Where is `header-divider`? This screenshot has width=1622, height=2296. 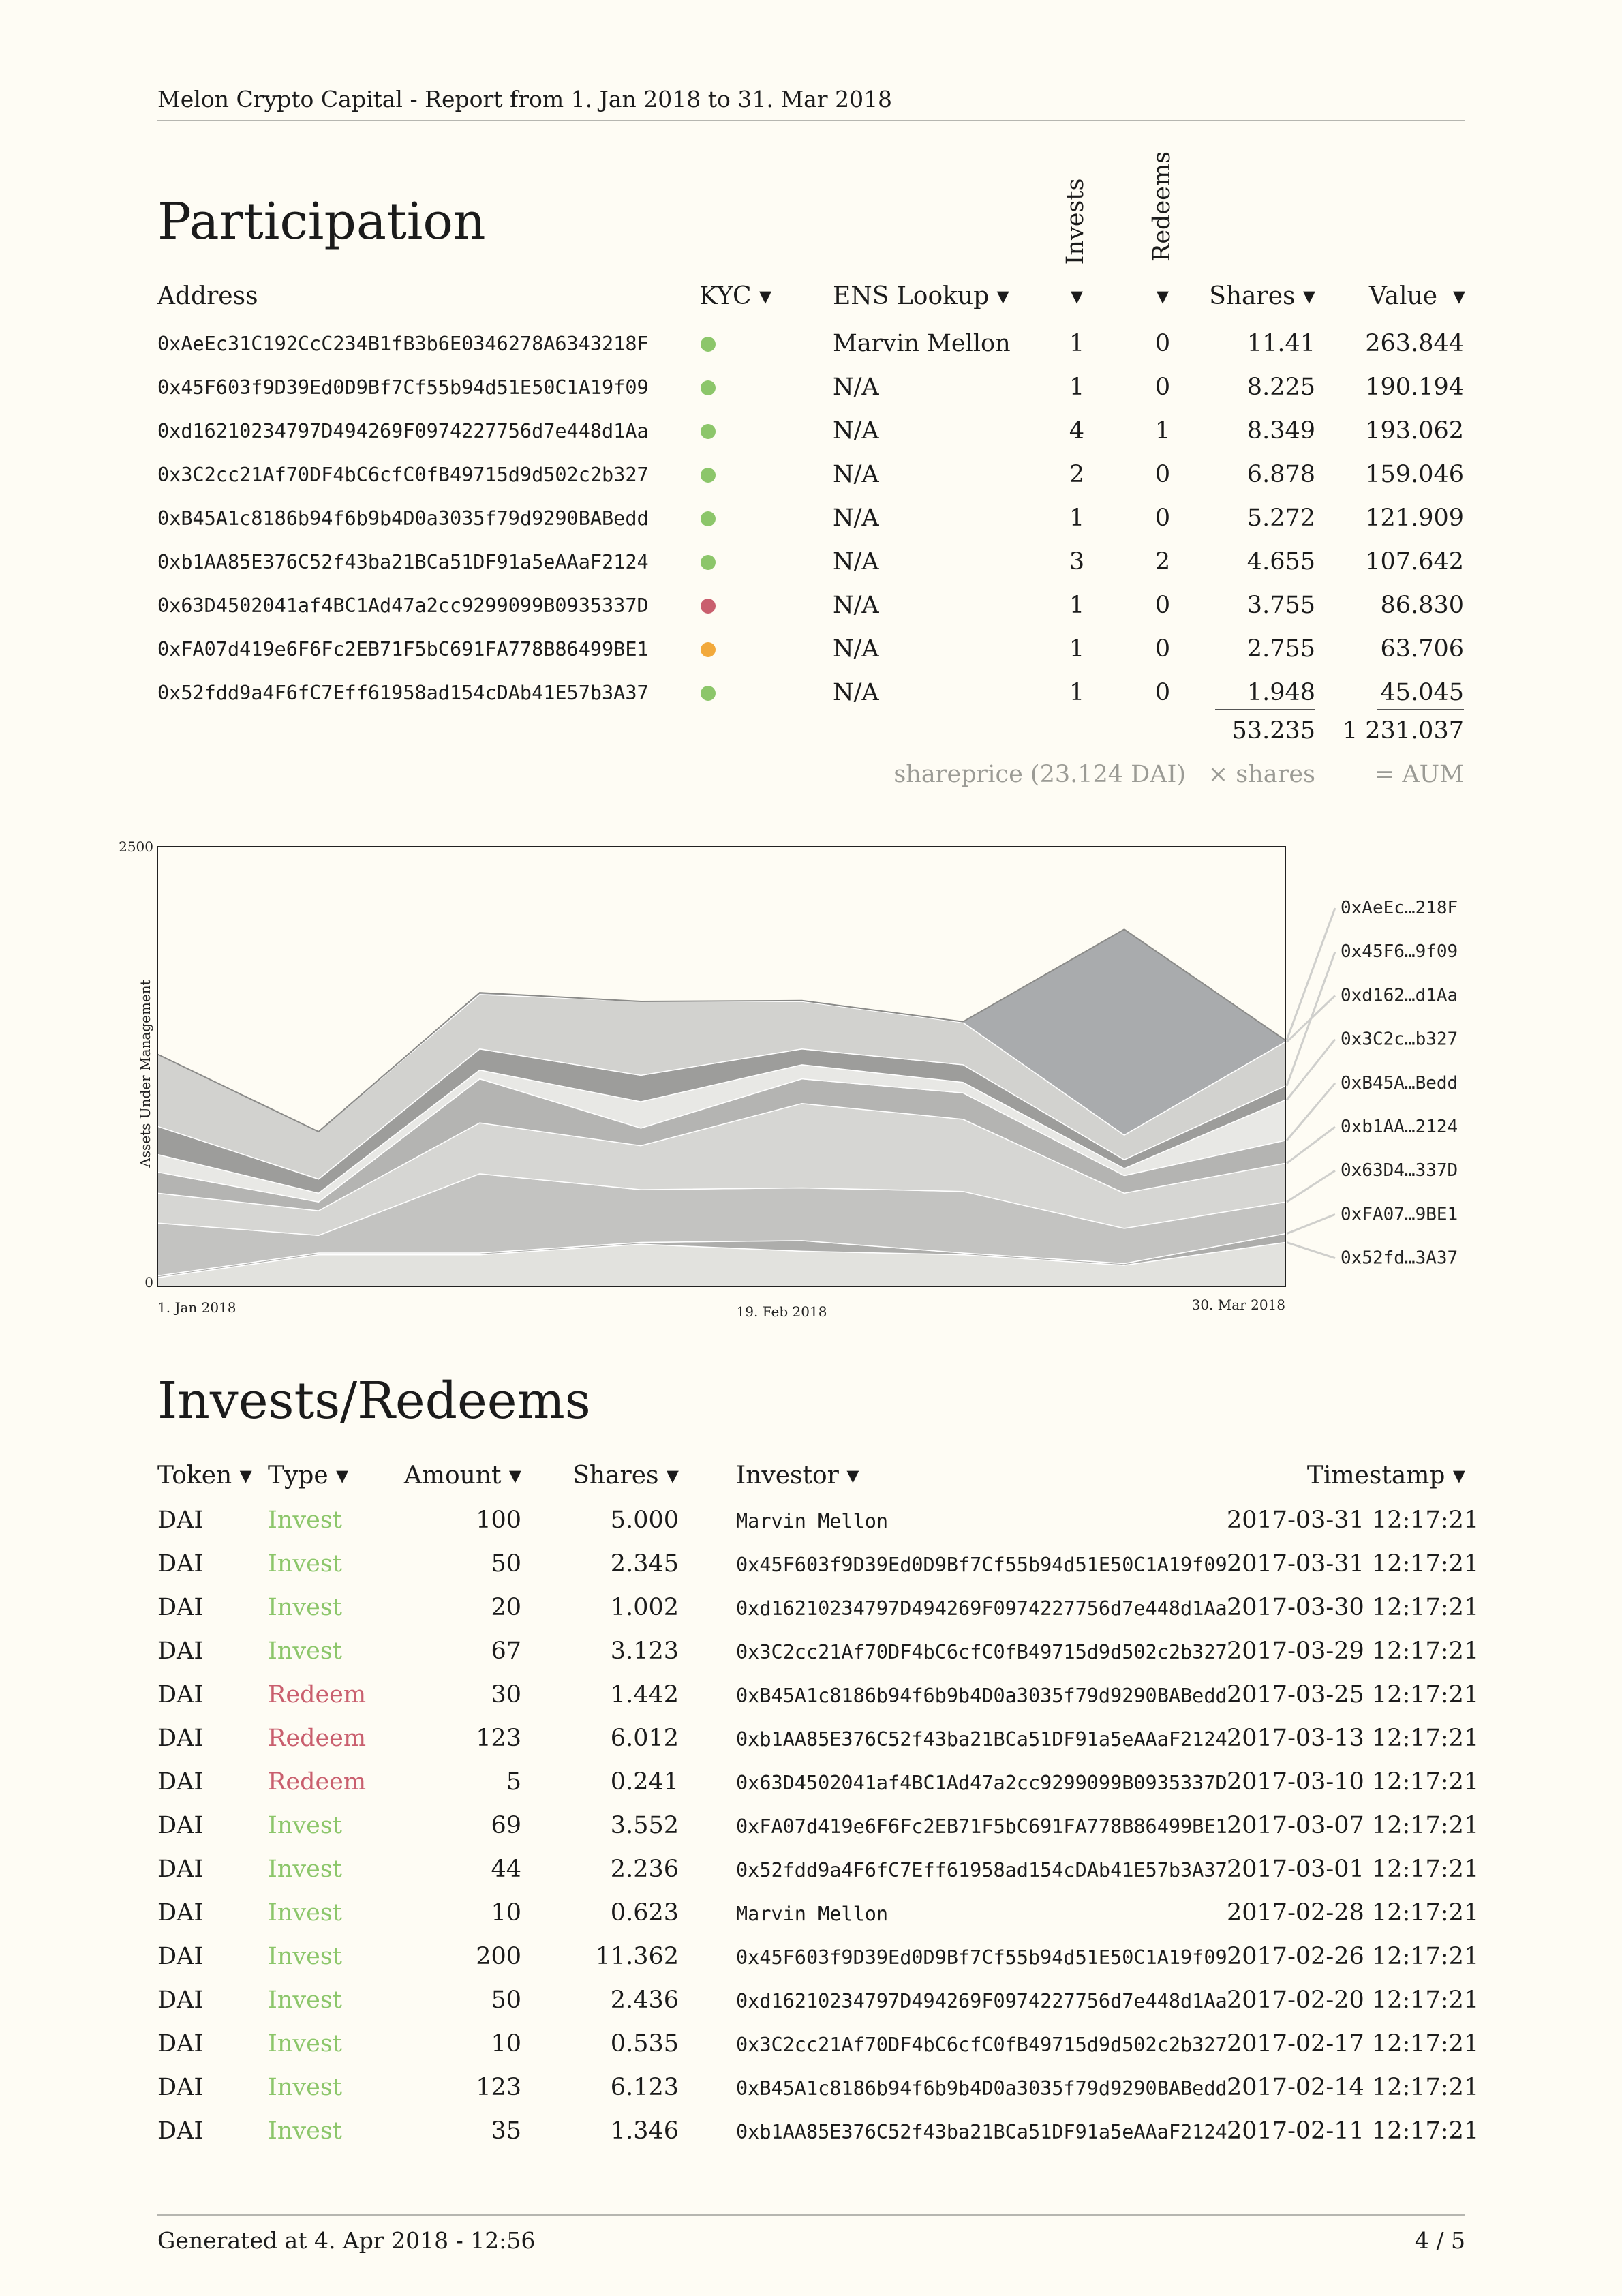 header-divider is located at coordinates (811, 120).